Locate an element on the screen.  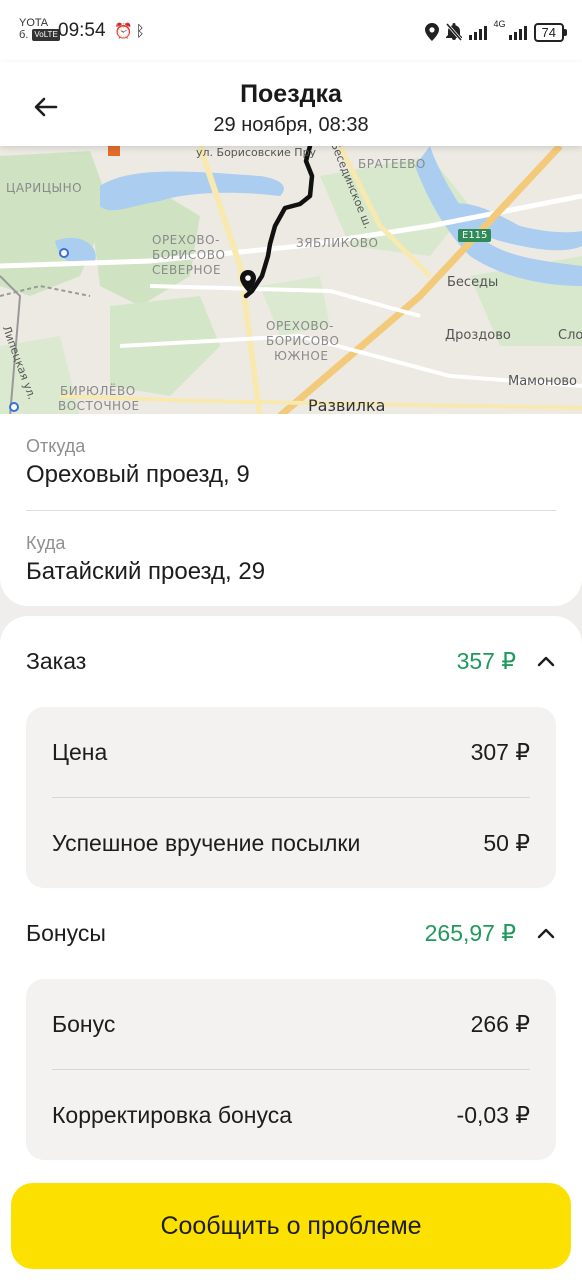
order-item-delivery: Успешное вручение посылки 50 ₽ is located at coordinates (291, 842).